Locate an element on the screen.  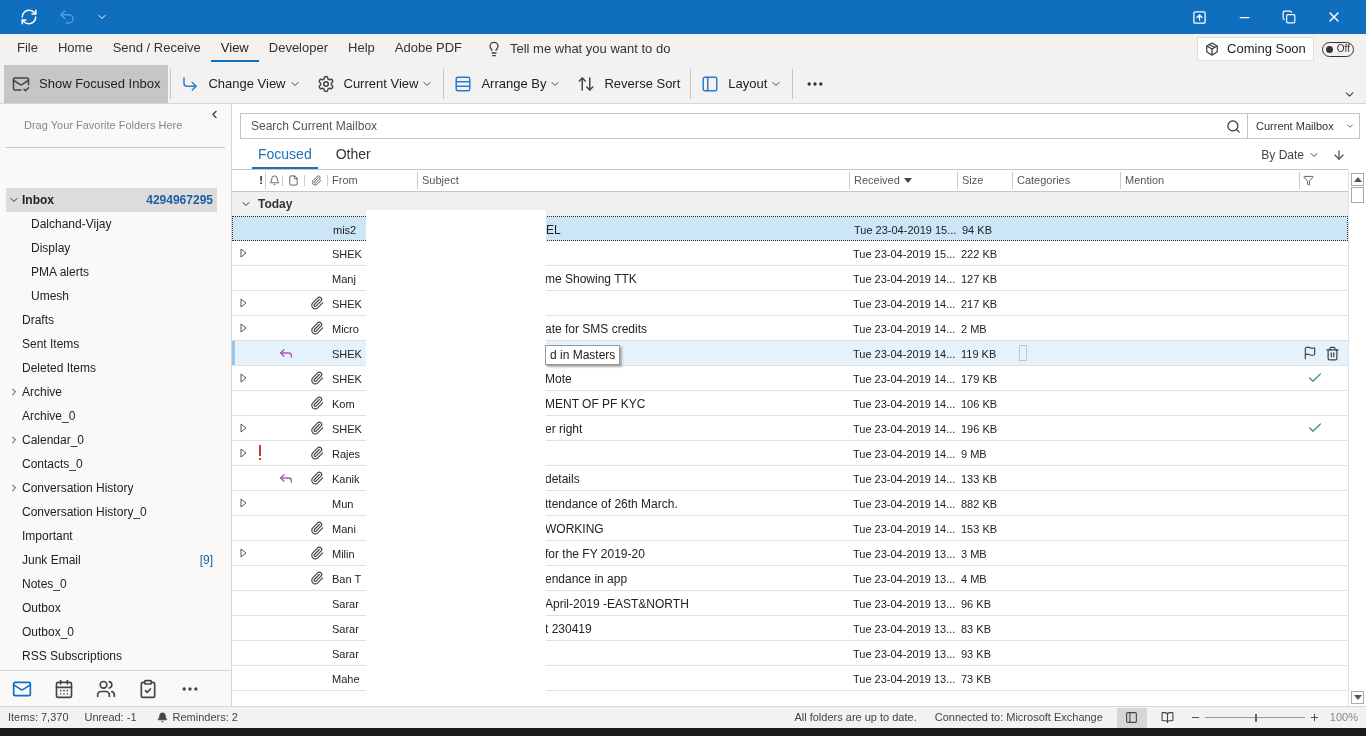
size-cell: 133 KB is located at coordinates (979, 479).